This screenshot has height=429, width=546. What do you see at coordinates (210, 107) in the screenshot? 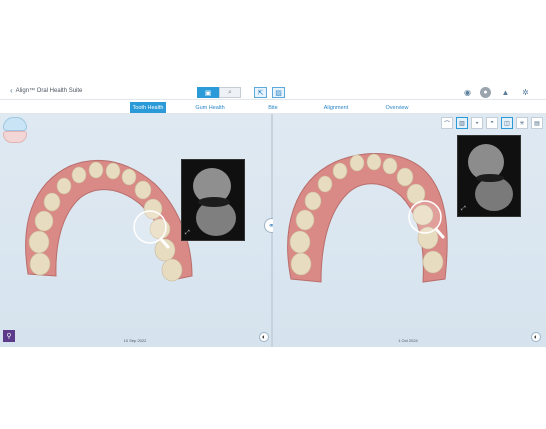
I see `tab-gum-health: Gum Health` at bounding box center [210, 107].